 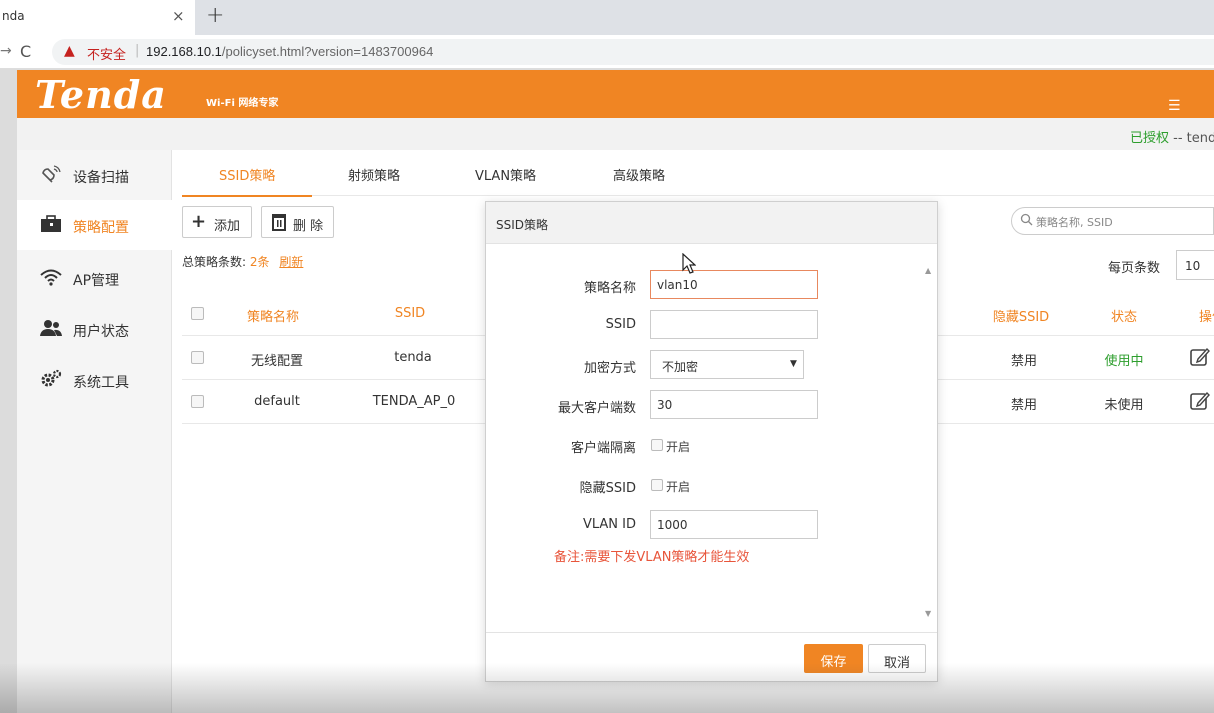 What do you see at coordinates (51, 174) in the screenshot?
I see `scan-device-icon` at bounding box center [51, 174].